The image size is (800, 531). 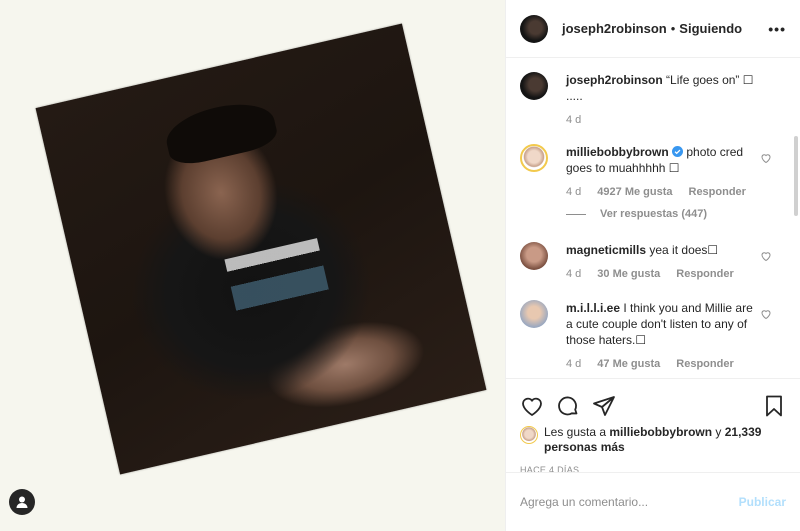 What do you see at coordinates (532, 406) in the screenshot?
I see `like-heart-icon` at bounding box center [532, 406].